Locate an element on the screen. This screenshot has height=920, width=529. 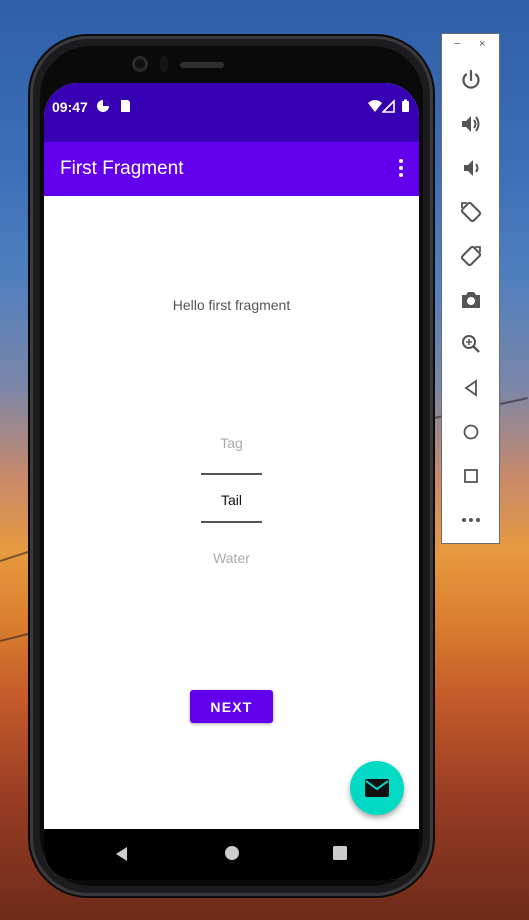
overview-icon is located at coordinates (471, 476).